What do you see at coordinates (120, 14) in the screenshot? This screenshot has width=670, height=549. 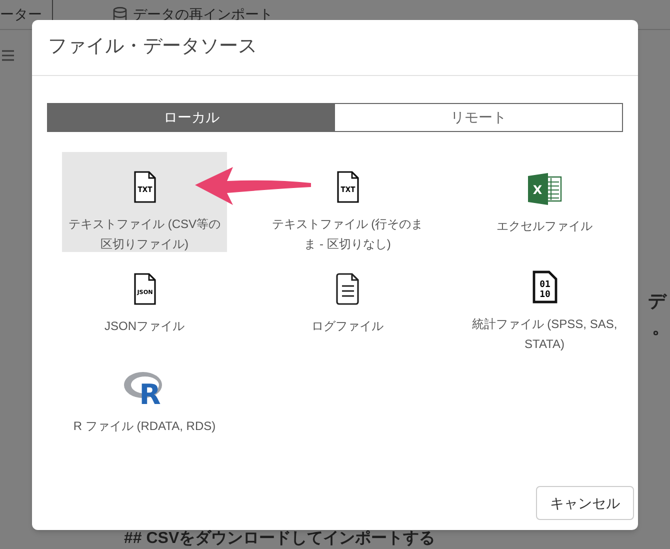 I see `database-icon` at bounding box center [120, 14].